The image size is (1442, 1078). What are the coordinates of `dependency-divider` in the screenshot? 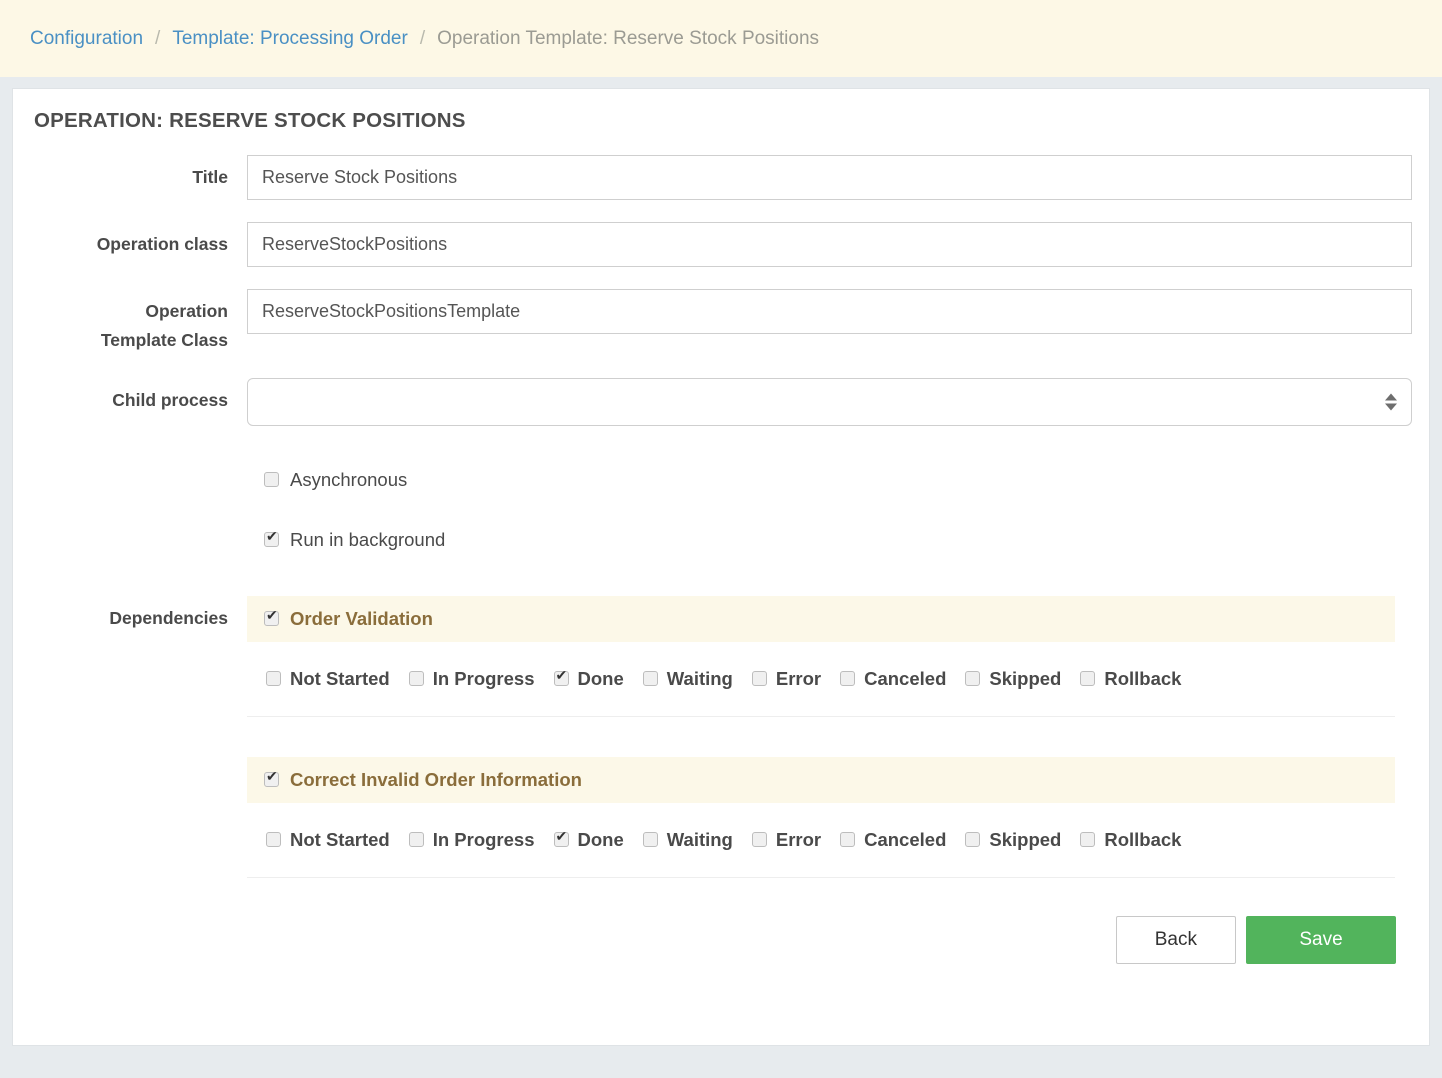 It's located at (821, 877).